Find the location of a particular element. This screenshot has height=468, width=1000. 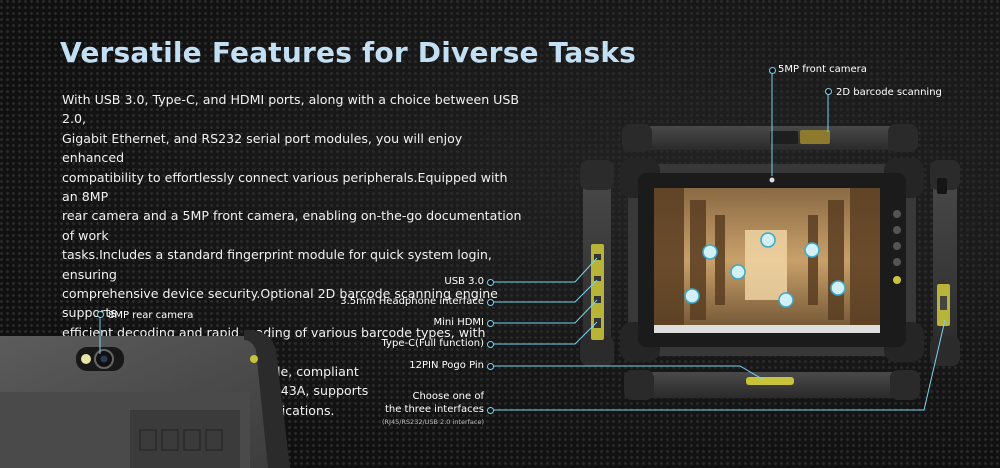

type-c-marker is located at coordinates (490, 344).